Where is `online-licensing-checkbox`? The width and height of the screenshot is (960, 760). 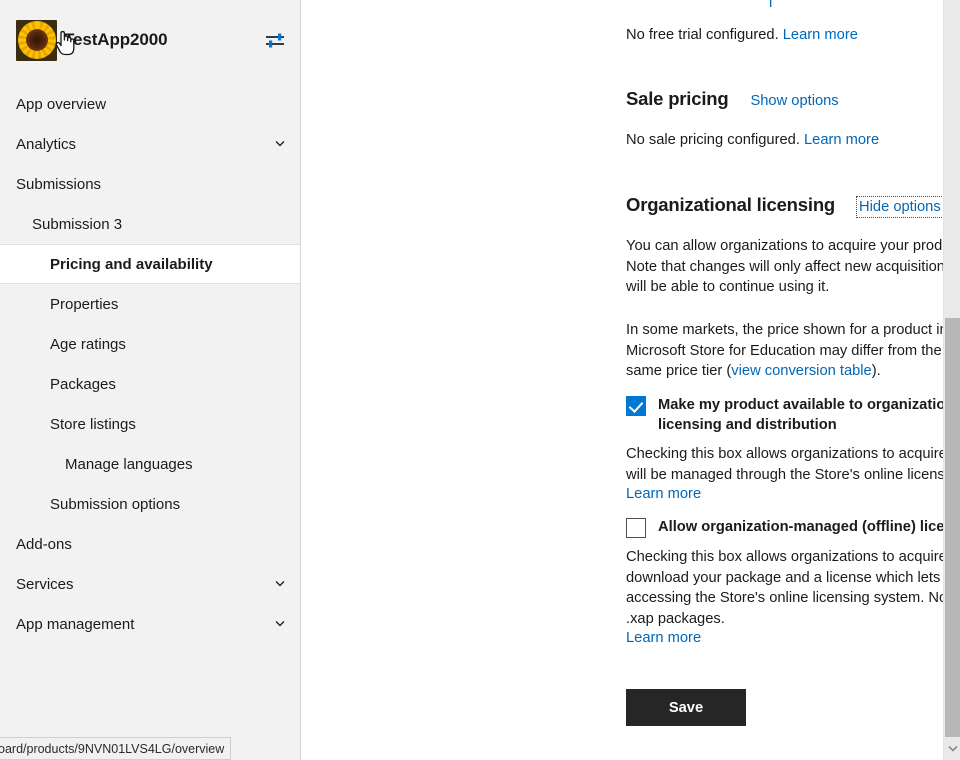
online-licensing-checkbox is located at coordinates (636, 406).